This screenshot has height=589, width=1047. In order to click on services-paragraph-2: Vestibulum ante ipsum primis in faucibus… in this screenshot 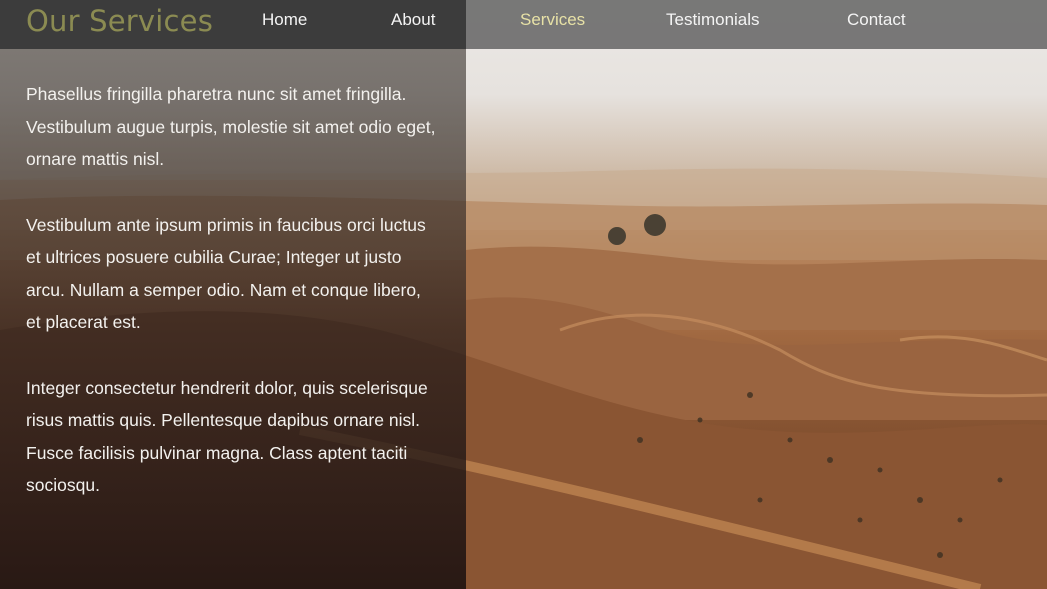, I will do `click(226, 273)`.